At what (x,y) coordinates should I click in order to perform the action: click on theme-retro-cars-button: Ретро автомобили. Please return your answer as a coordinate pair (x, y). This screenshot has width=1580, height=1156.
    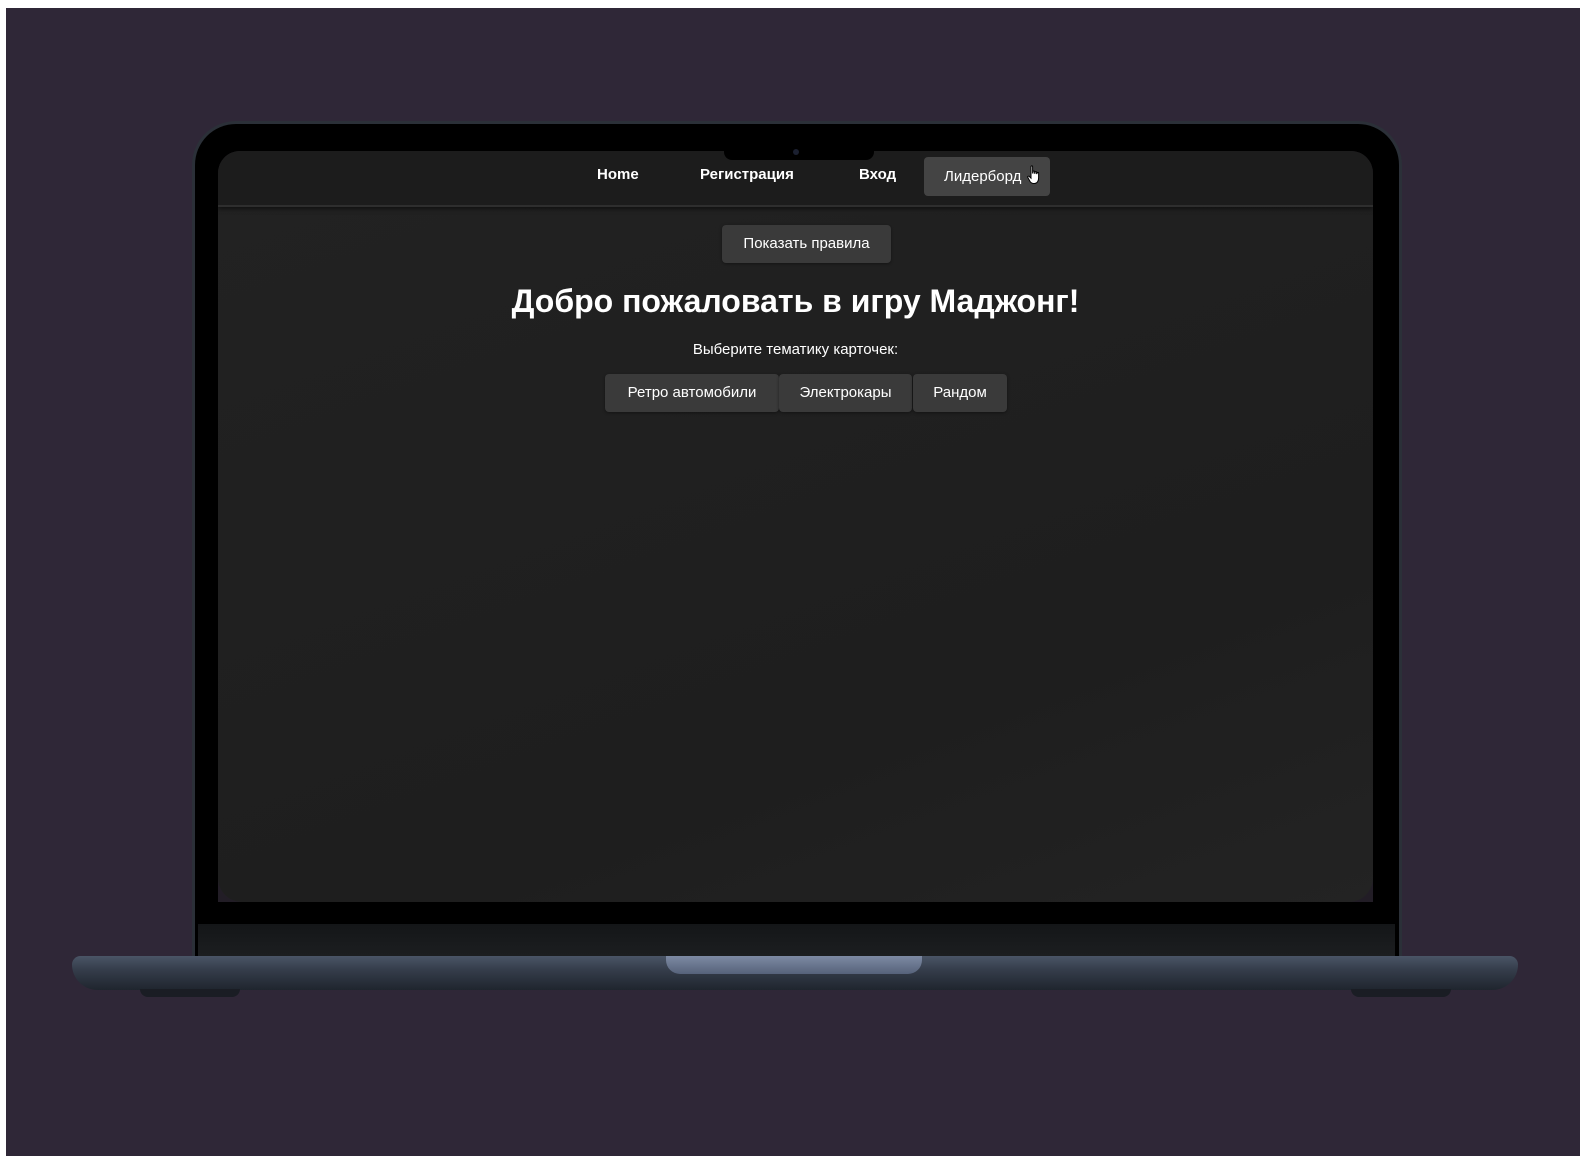
    Looking at the image, I should click on (692, 393).